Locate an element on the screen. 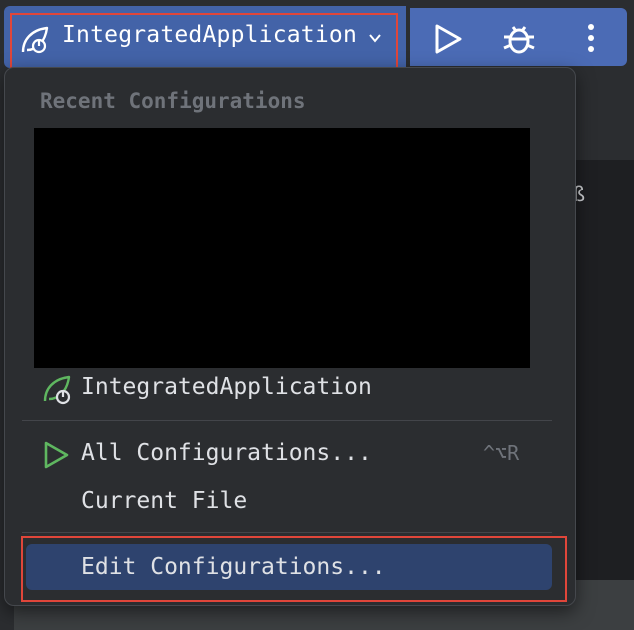 The height and width of the screenshot is (630, 634). recent-config-item: IntegratedApplication is located at coordinates (226, 387).